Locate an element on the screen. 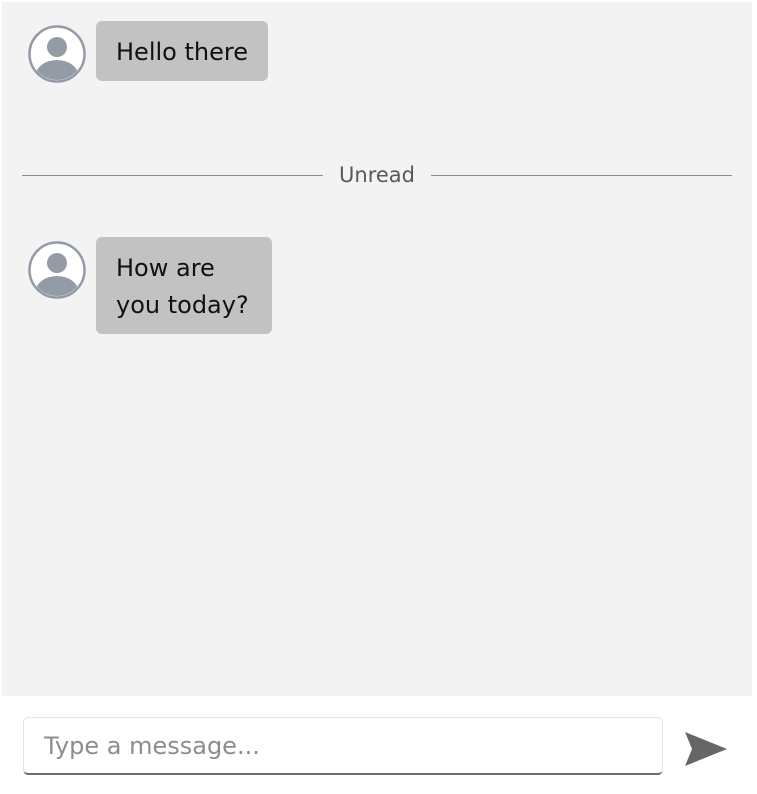  send-icon is located at coordinates (706, 749).